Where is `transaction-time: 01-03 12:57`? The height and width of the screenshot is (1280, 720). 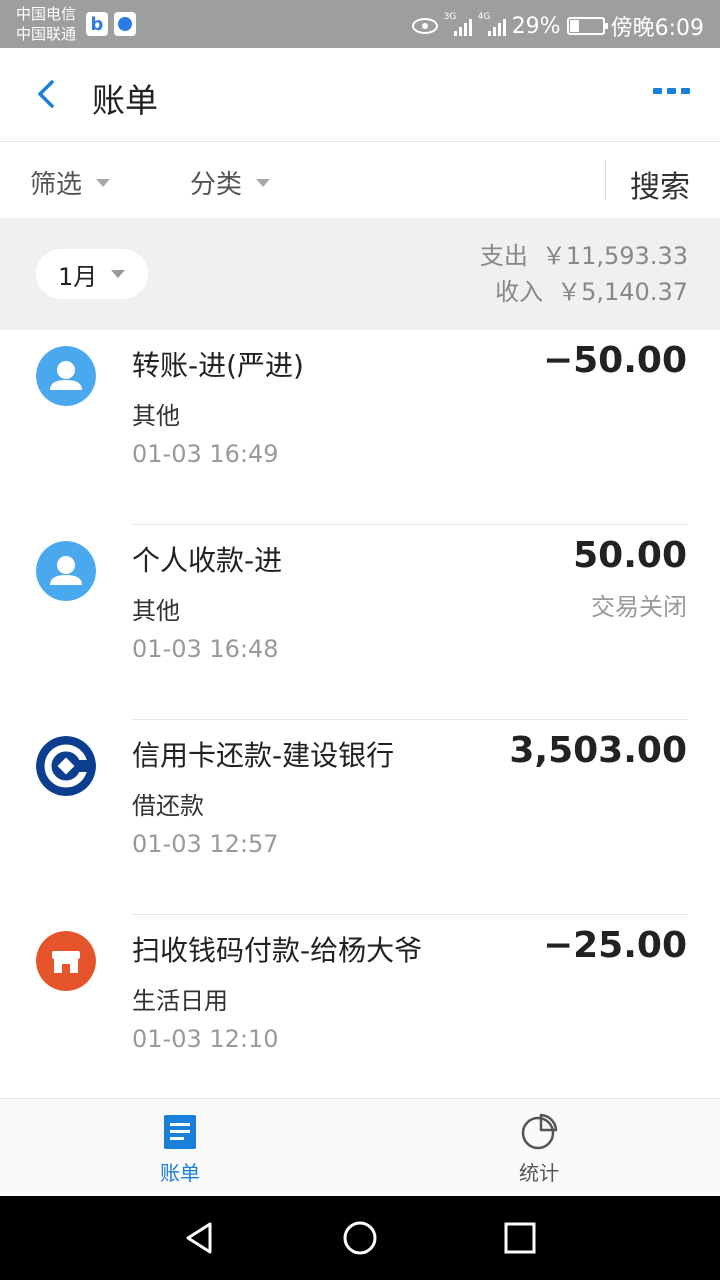
transaction-time: 01-03 12:57 is located at coordinates (205, 844).